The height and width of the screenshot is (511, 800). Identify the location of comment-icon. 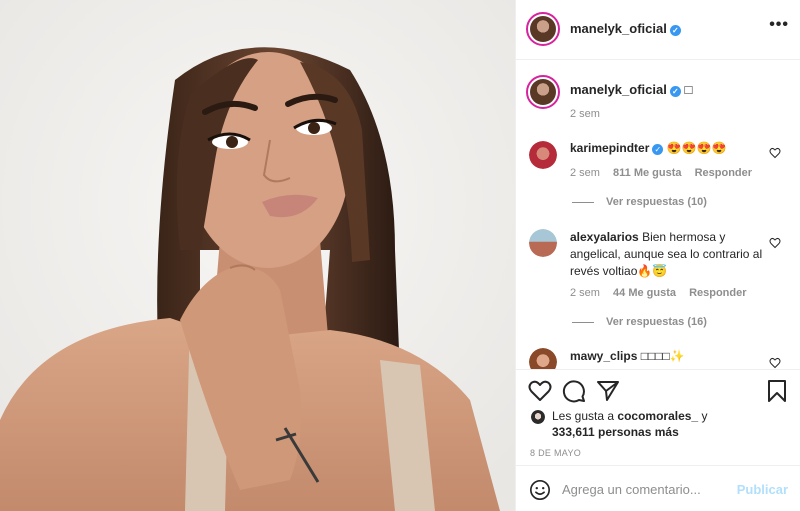
(574, 391).